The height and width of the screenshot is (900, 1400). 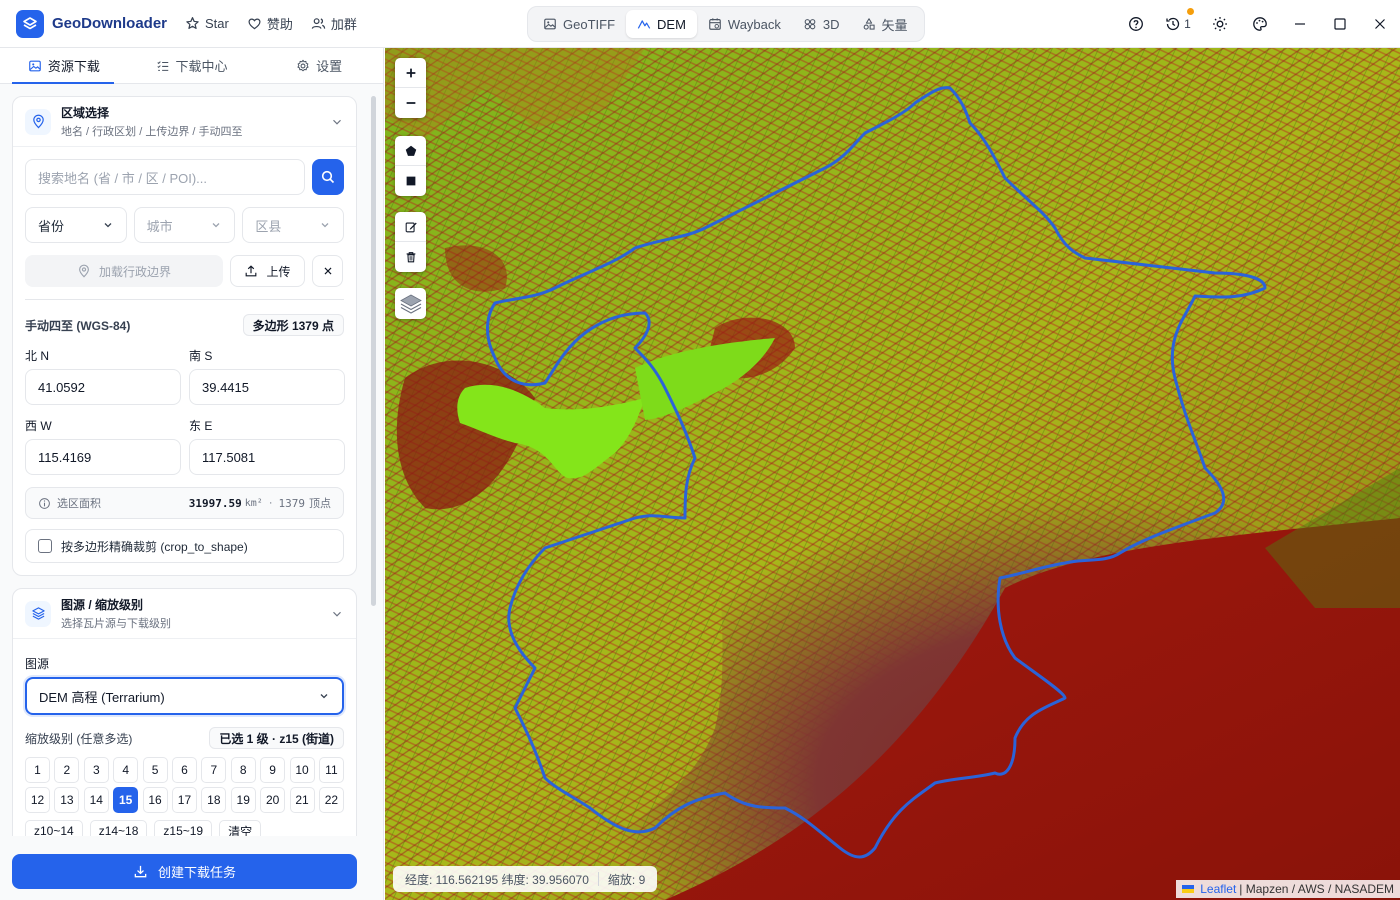 What do you see at coordinates (214, 770) in the screenshot?
I see `zoom-level-button: 7` at bounding box center [214, 770].